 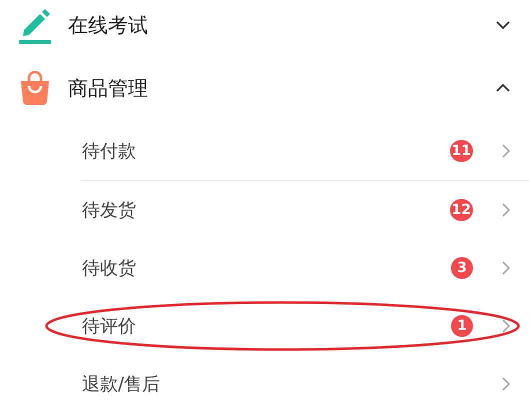 What do you see at coordinates (503, 25) in the screenshot?
I see `chevron-down-icon` at bounding box center [503, 25].